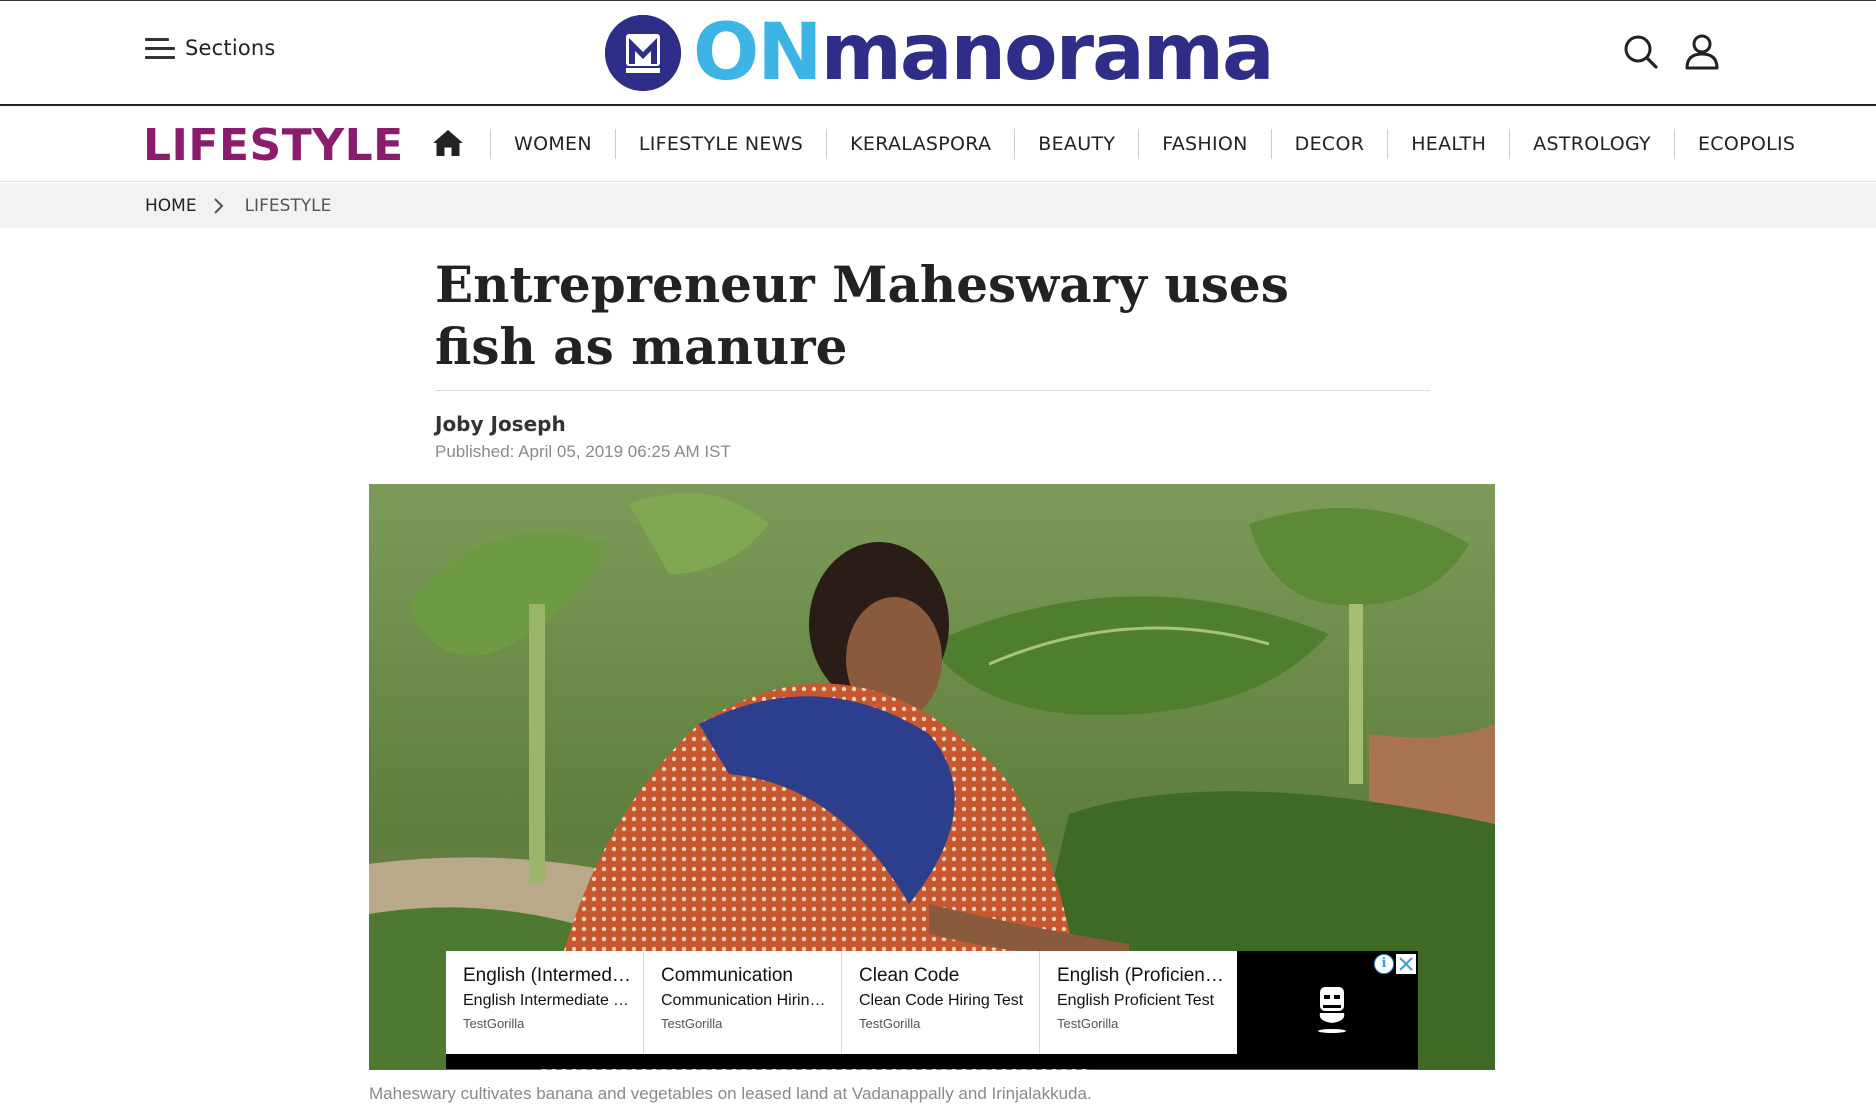 This screenshot has width=1876, height=1118. I want to click on nav-item-label: DECOR, so click(1329, 144).